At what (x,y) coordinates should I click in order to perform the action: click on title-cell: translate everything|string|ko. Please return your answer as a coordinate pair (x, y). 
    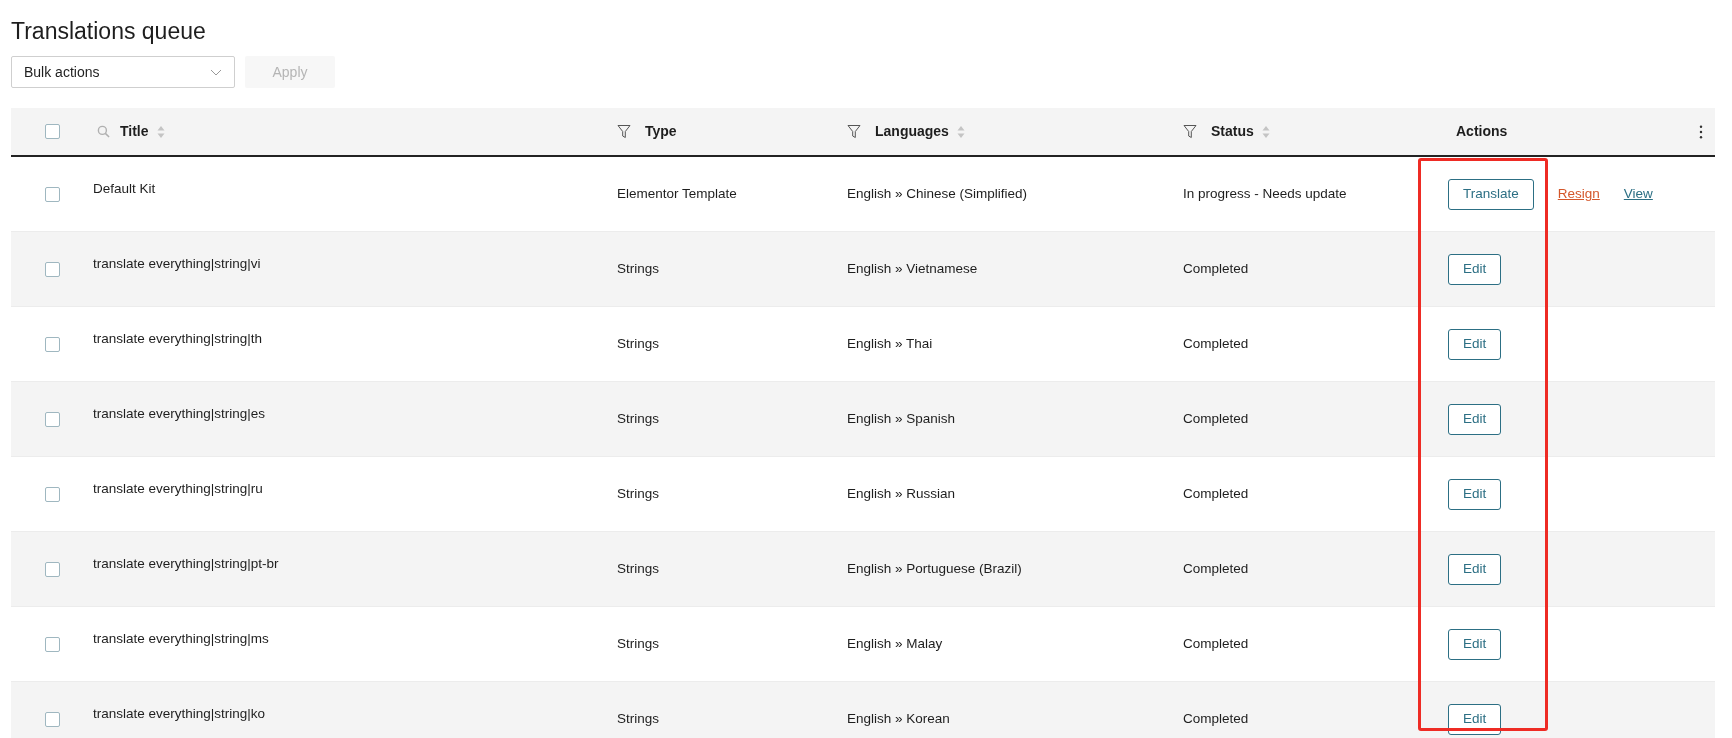
    Looking at the image, I should click on (179, 713).